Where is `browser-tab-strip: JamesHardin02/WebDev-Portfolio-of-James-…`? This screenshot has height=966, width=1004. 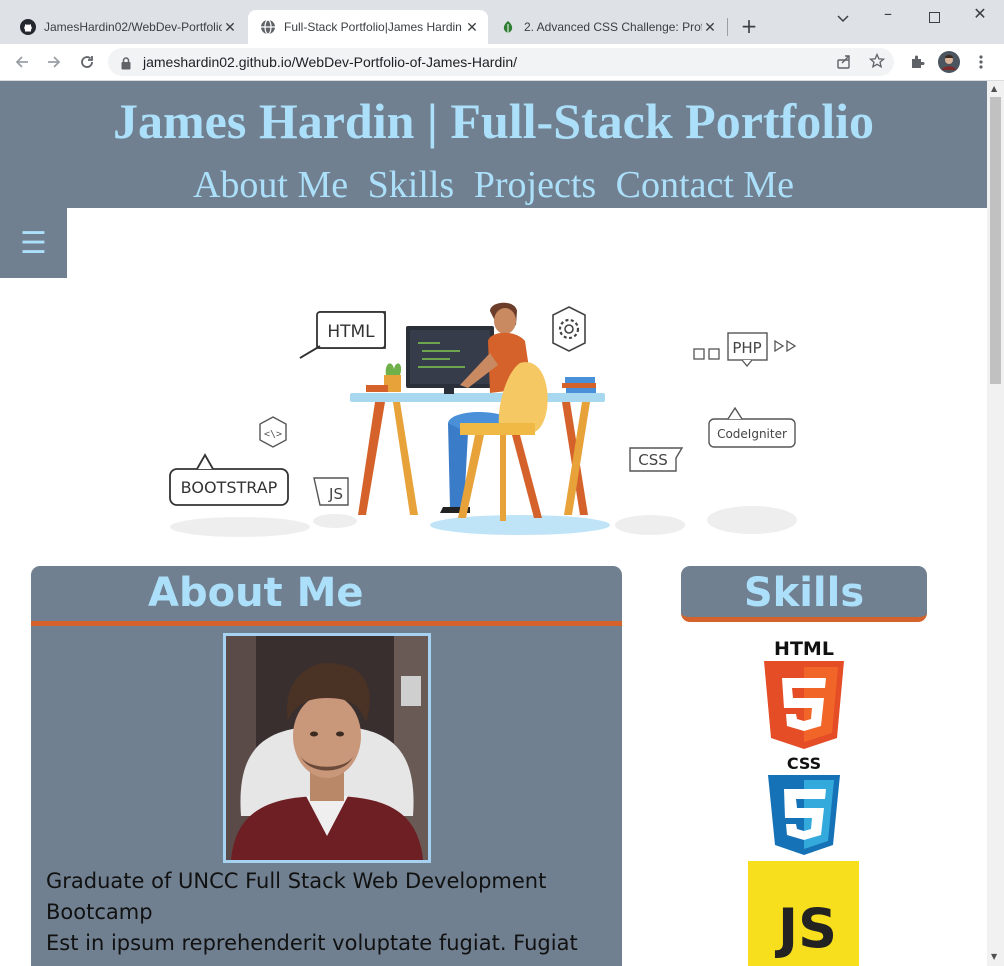
browser-tab-strip: JamesHardin02/WebDev-Portfolio-of-James-… is located at coordinates (502, 22).